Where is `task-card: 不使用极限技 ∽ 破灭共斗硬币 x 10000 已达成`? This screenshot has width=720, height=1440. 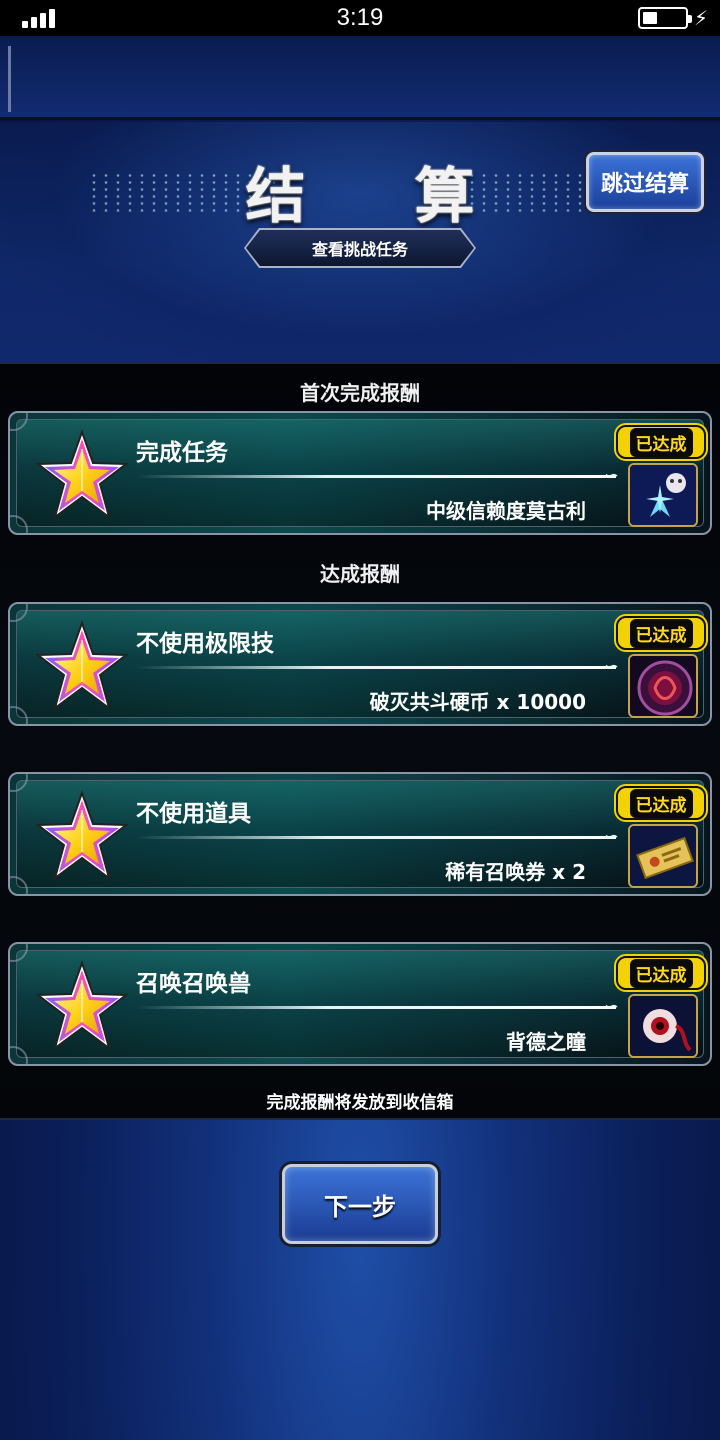
task-card: 不使用极限技 ∽ 破灭共斗硬币 x 10000 已达成 is located at coordinates (360, 664).